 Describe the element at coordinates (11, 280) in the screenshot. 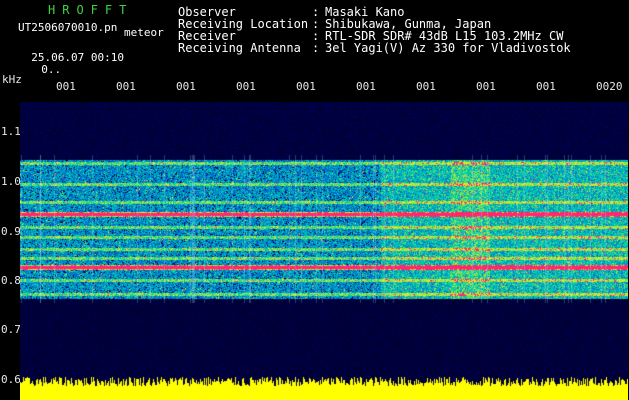

I see `y-tick-label: 0.8` at that location.